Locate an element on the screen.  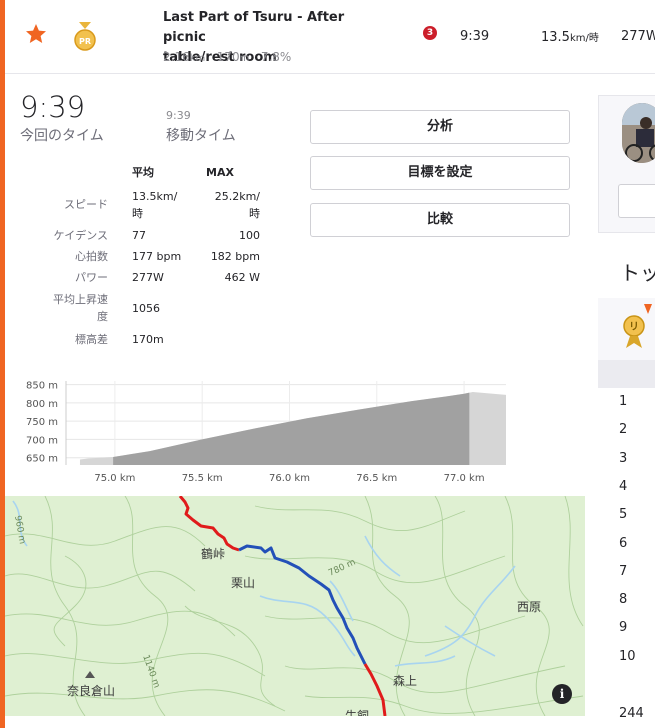
avatar is located at coordinates (638, 133).